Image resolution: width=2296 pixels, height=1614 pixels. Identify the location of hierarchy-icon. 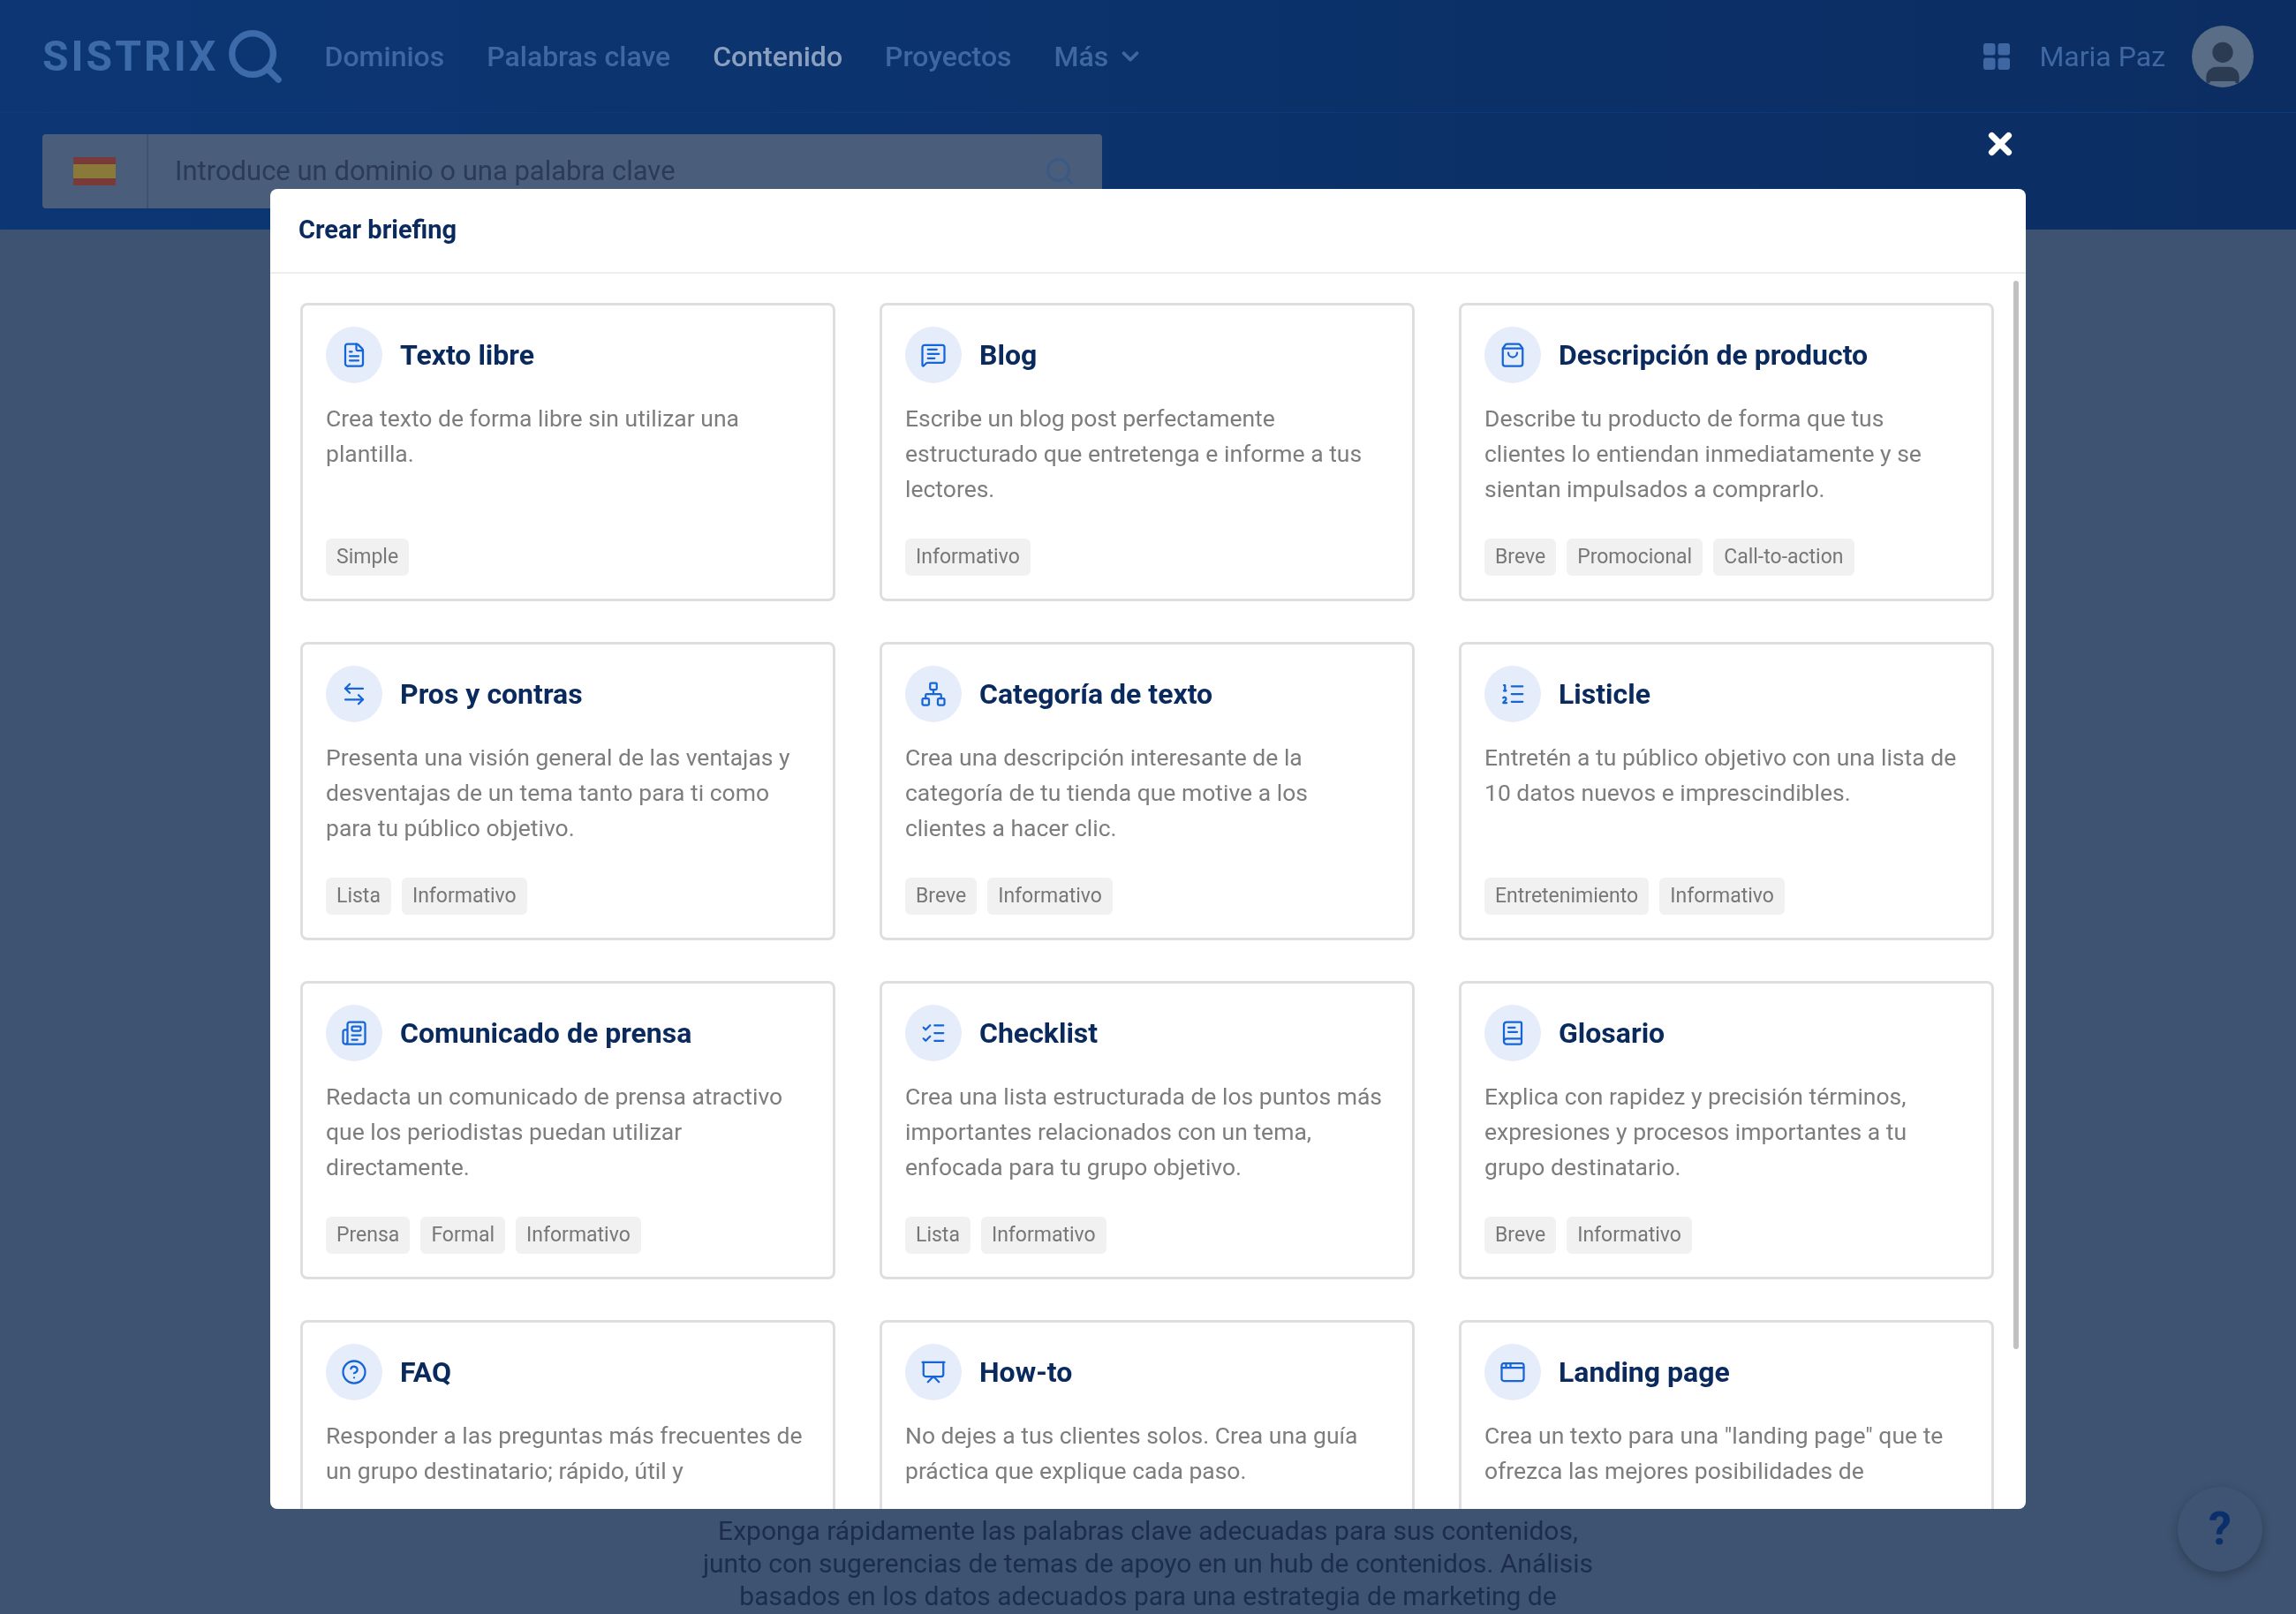
(933, 694).